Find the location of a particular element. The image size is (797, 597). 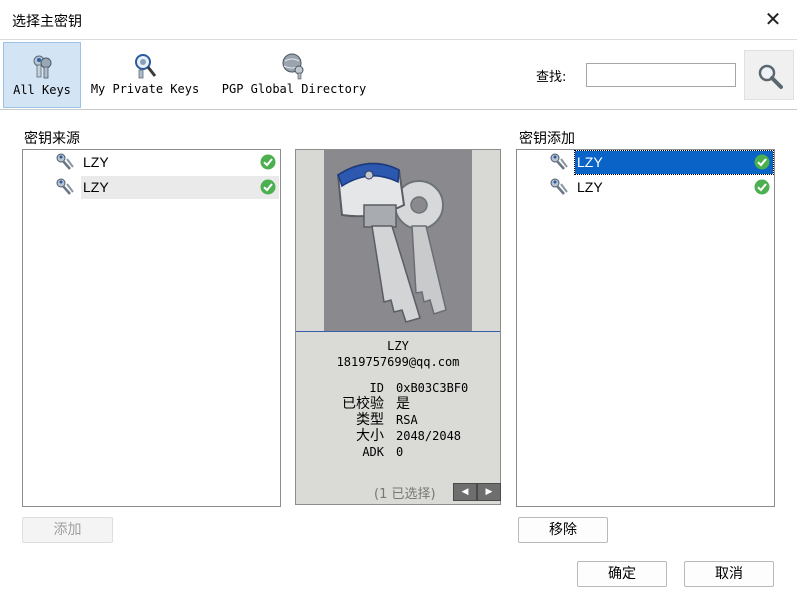

tab-my-private-keys-label: My Private Keys is located at coordinates (145, 89).